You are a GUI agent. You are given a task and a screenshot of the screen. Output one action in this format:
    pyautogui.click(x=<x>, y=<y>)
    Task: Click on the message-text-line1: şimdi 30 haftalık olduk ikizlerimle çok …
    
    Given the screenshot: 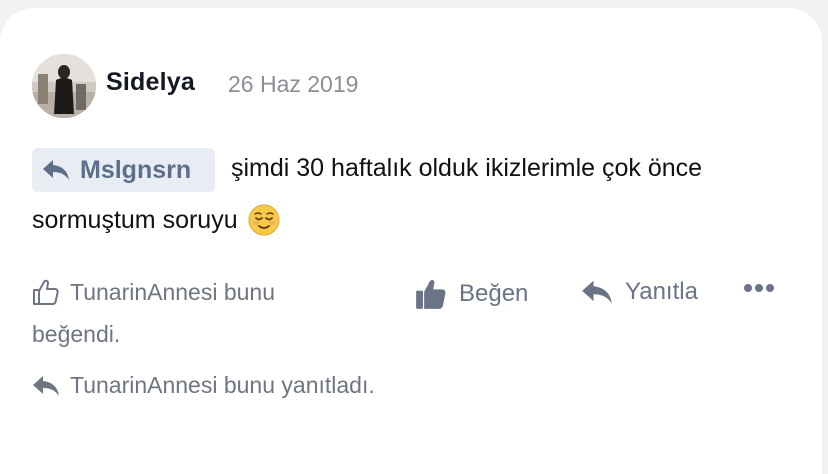 What is the action you would take?
    pyautogui.click(x=467, y=168)
    